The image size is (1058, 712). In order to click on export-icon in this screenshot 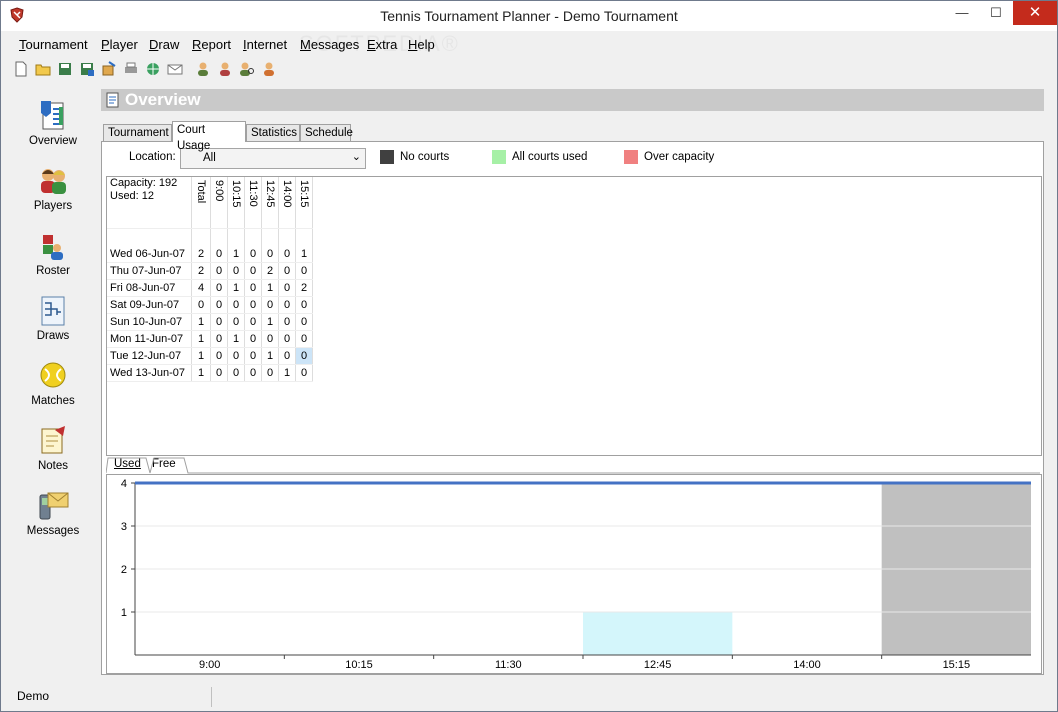, I will do `click(109, 69)`.